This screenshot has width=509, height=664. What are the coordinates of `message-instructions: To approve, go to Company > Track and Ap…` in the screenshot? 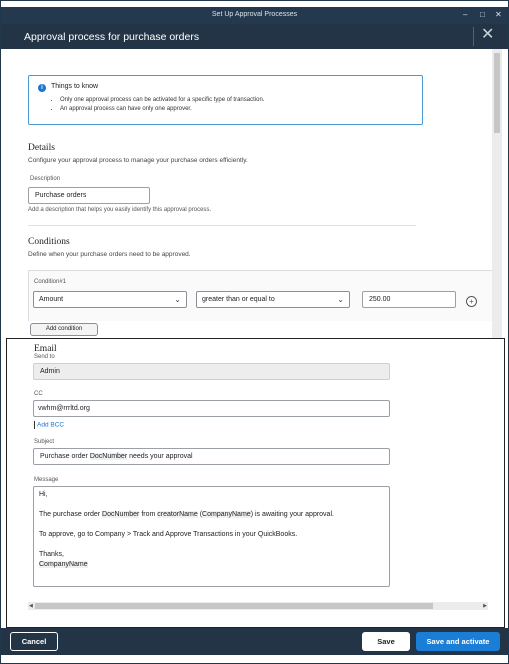 It's located at (168, 534).